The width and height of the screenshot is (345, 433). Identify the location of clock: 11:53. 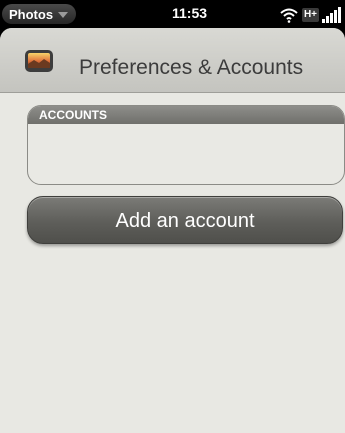
(190, 13).